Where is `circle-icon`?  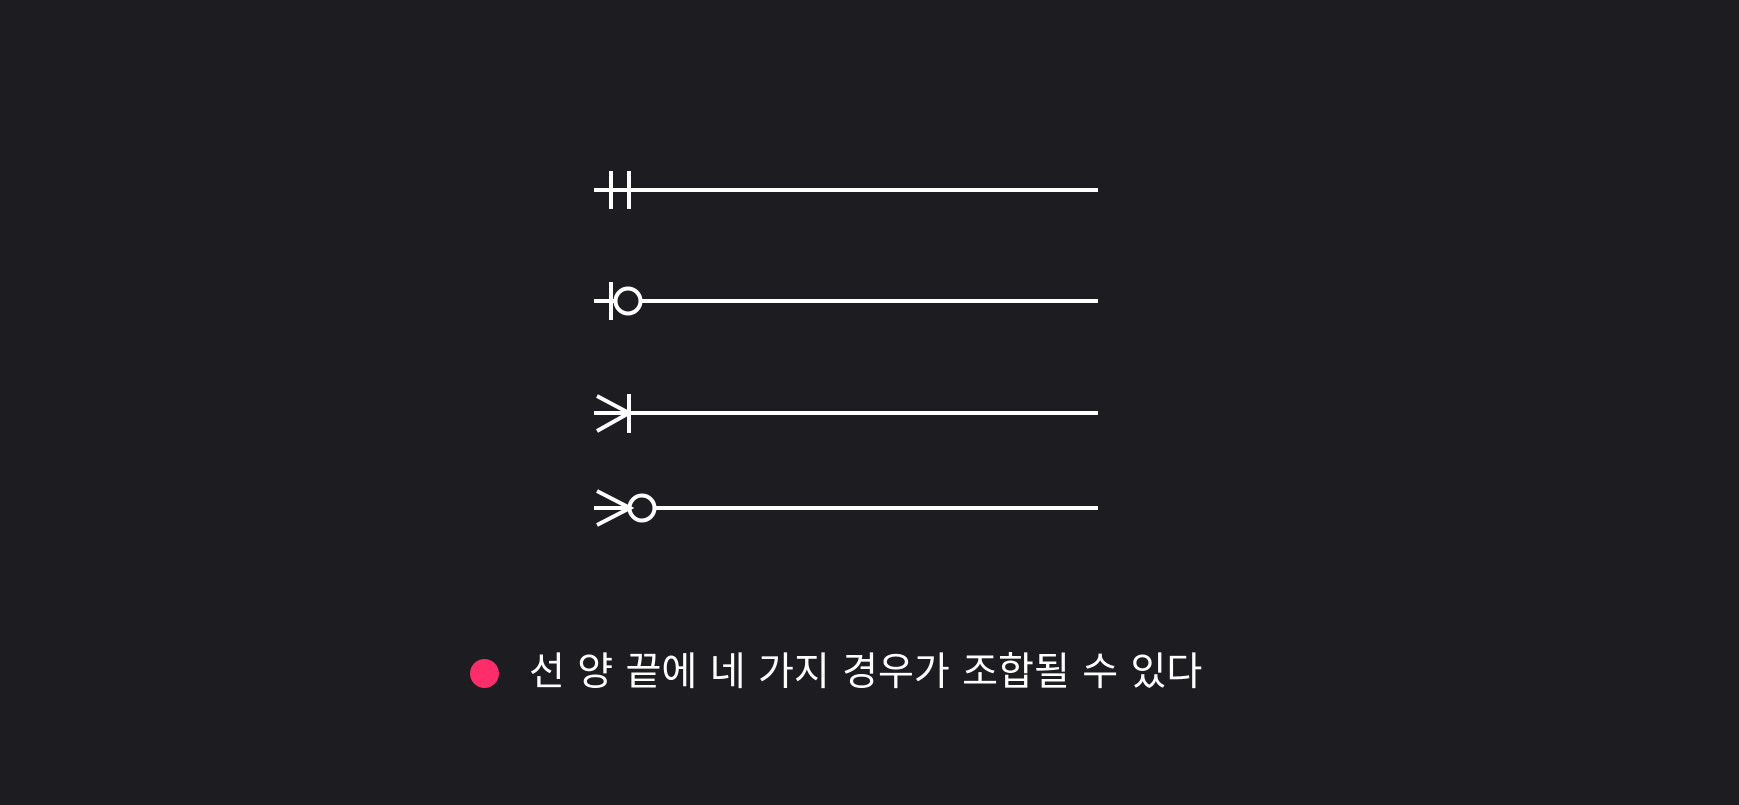
circle-icon is located at coordinates (628, 301).